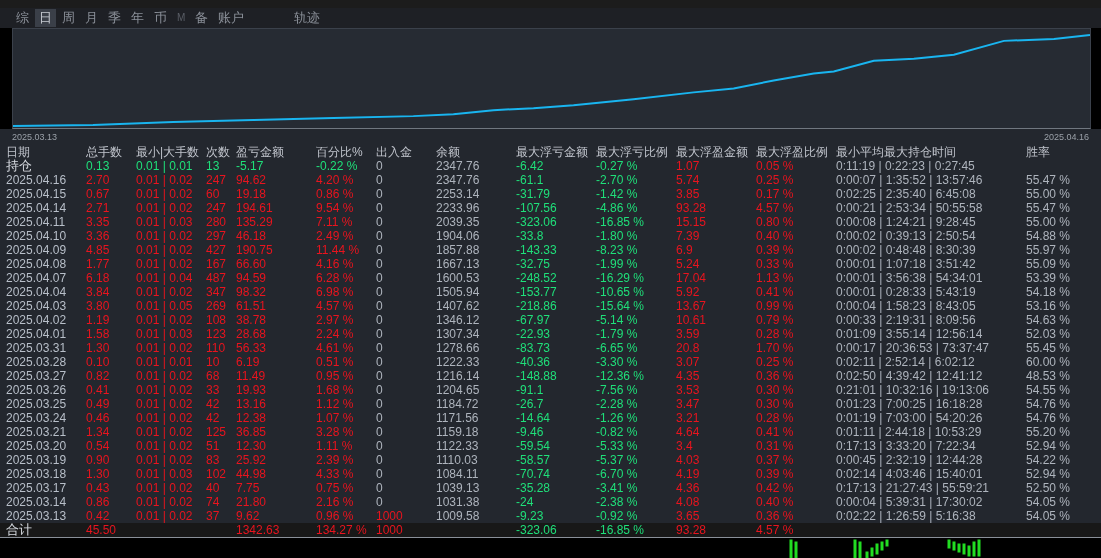 Image resolution: width=1101 pixels, height=558 pixels. What do you see at coordinates (617, 390) in the screenshot?
I see `table-cell-text: -7.56 %` at bounding box center [617, 390].